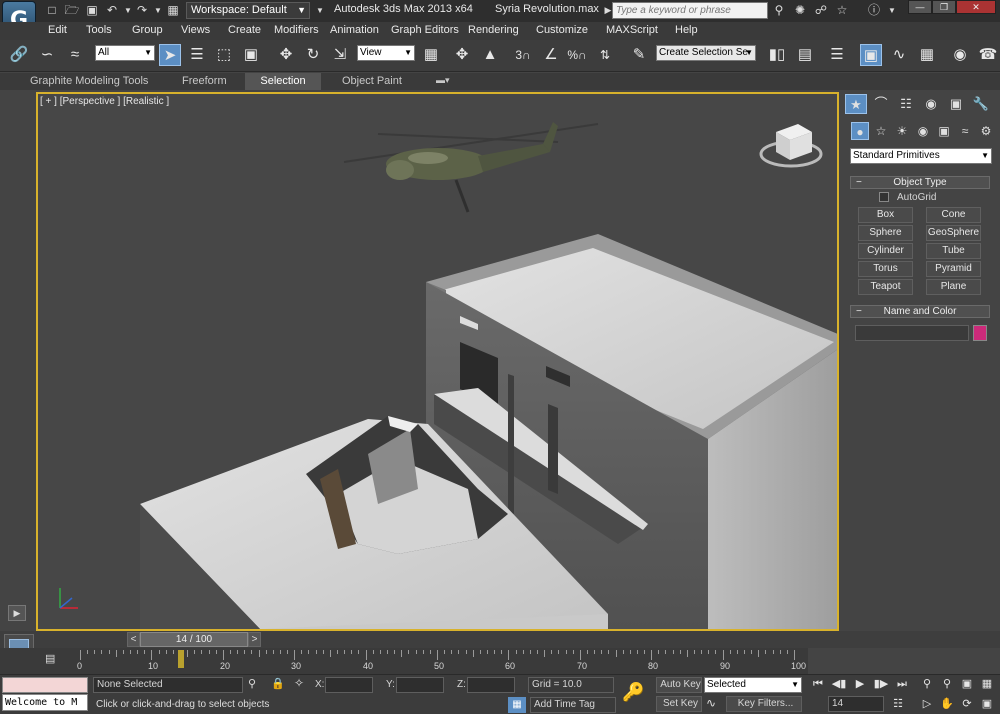 Image resolution: width=1000 pixels, height=714 pixels. Describe the element at coordinates (605, 55) in the screenshot. I see `spinner-snap-icon: ⇅` at that location.